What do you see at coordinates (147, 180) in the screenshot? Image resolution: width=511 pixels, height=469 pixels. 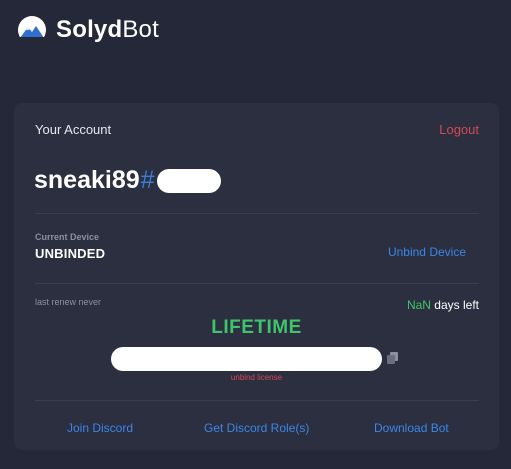 I see `discriminator-hash: #` at bounding box center [147, 180].